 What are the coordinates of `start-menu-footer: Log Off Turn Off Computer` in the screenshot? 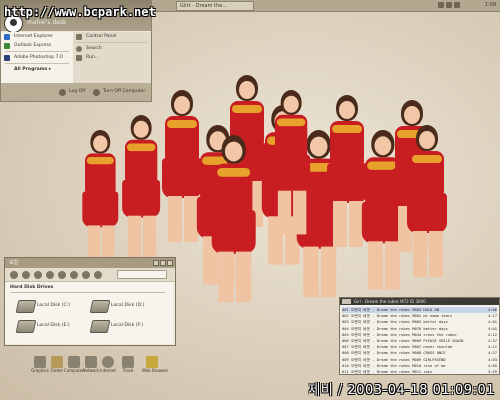 It's located at (76, 92).